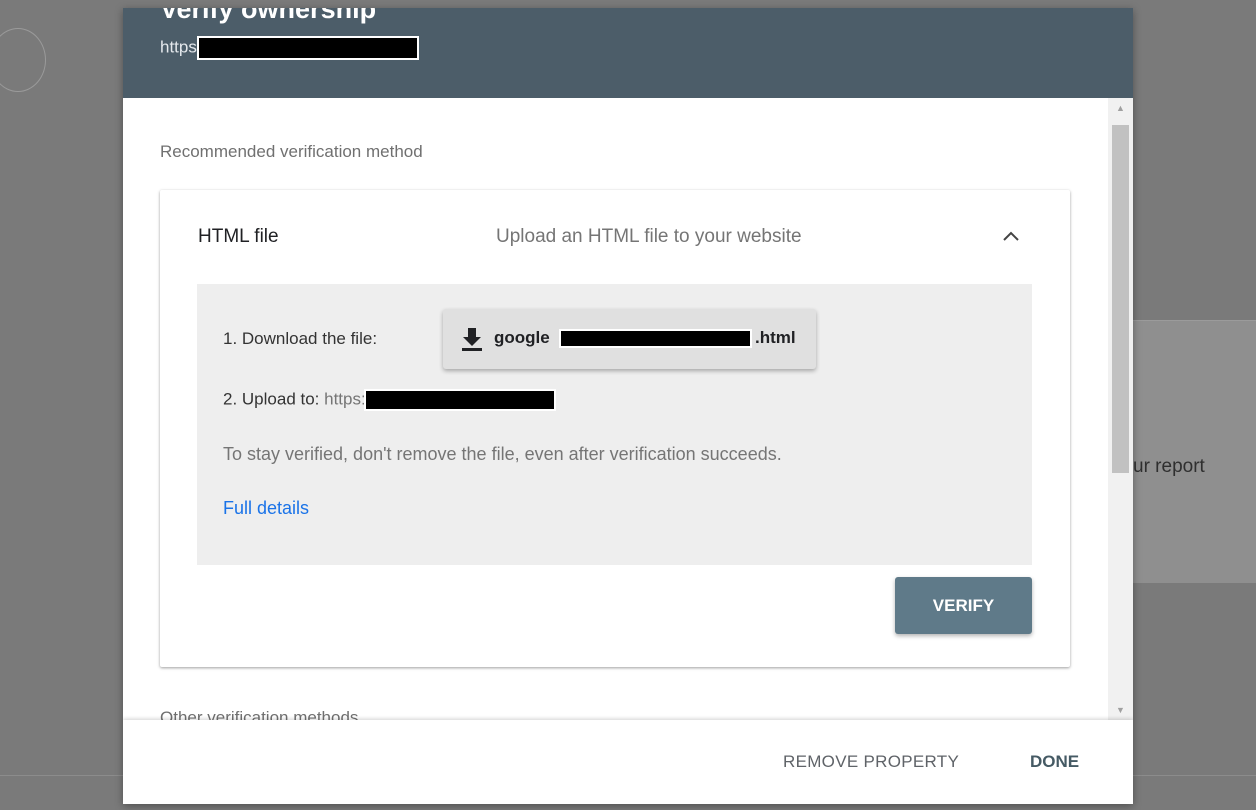 The image size is (1256, 810). I want to click on scrollbar-thumb, so click(1120, 299).